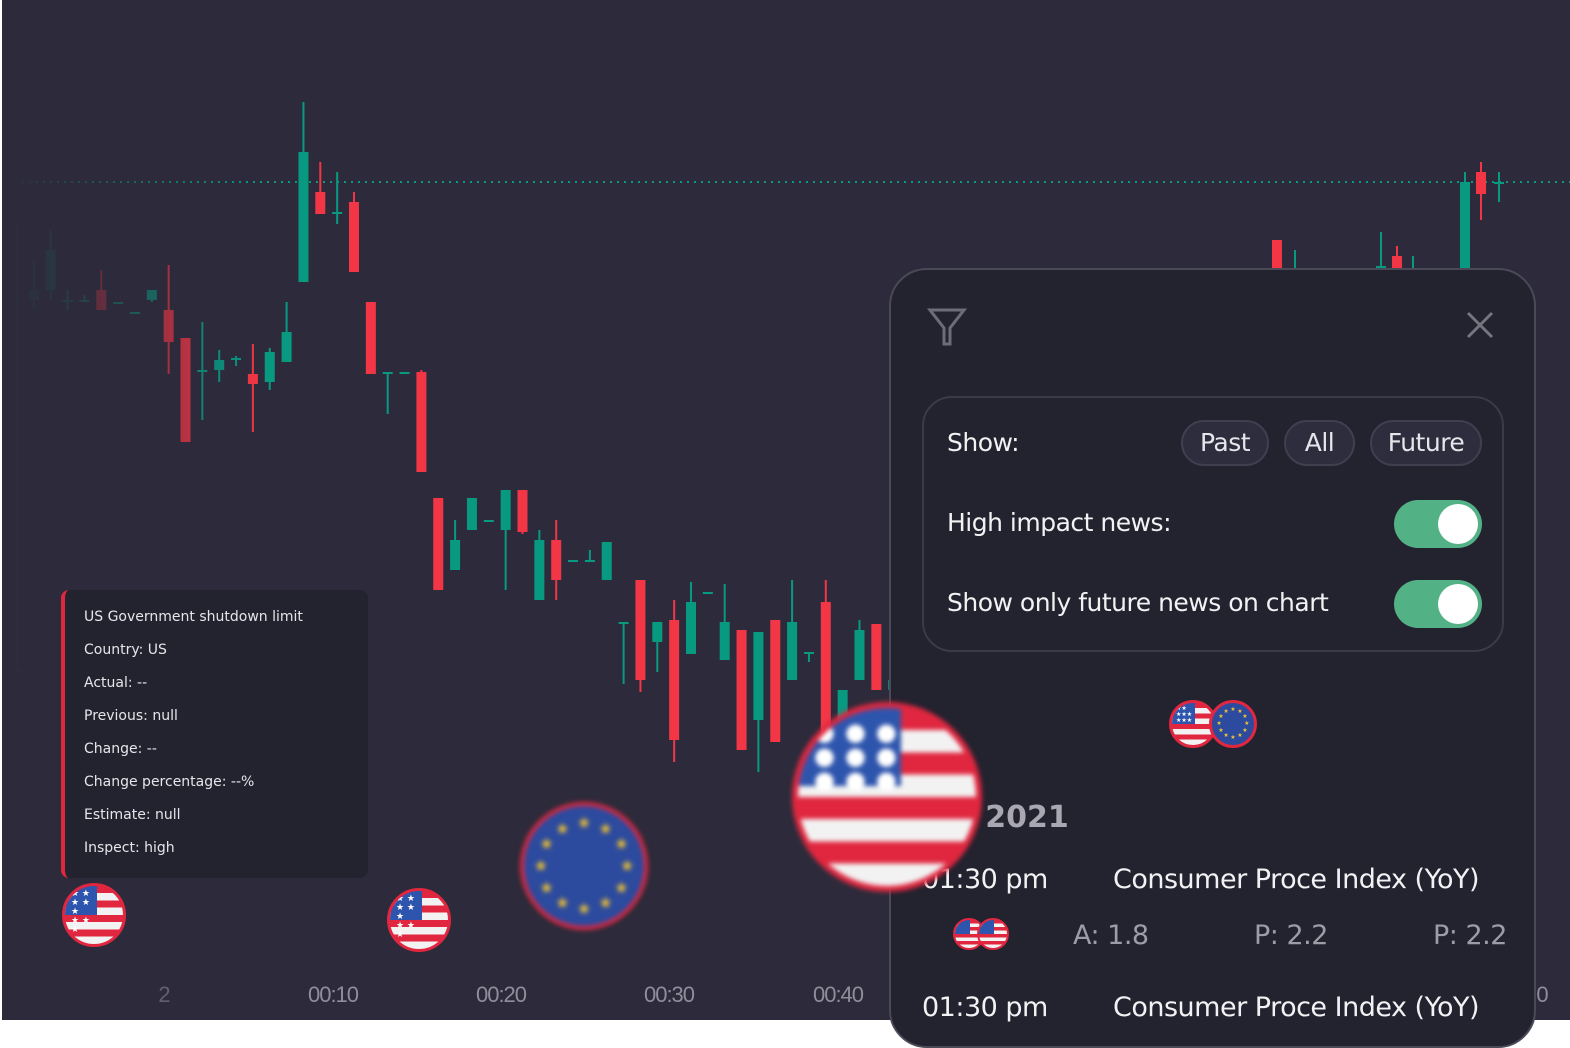  Describe the element at coordinates (120, 749) in the screenshot. I see `tooltip-change: Change: --` at that location.